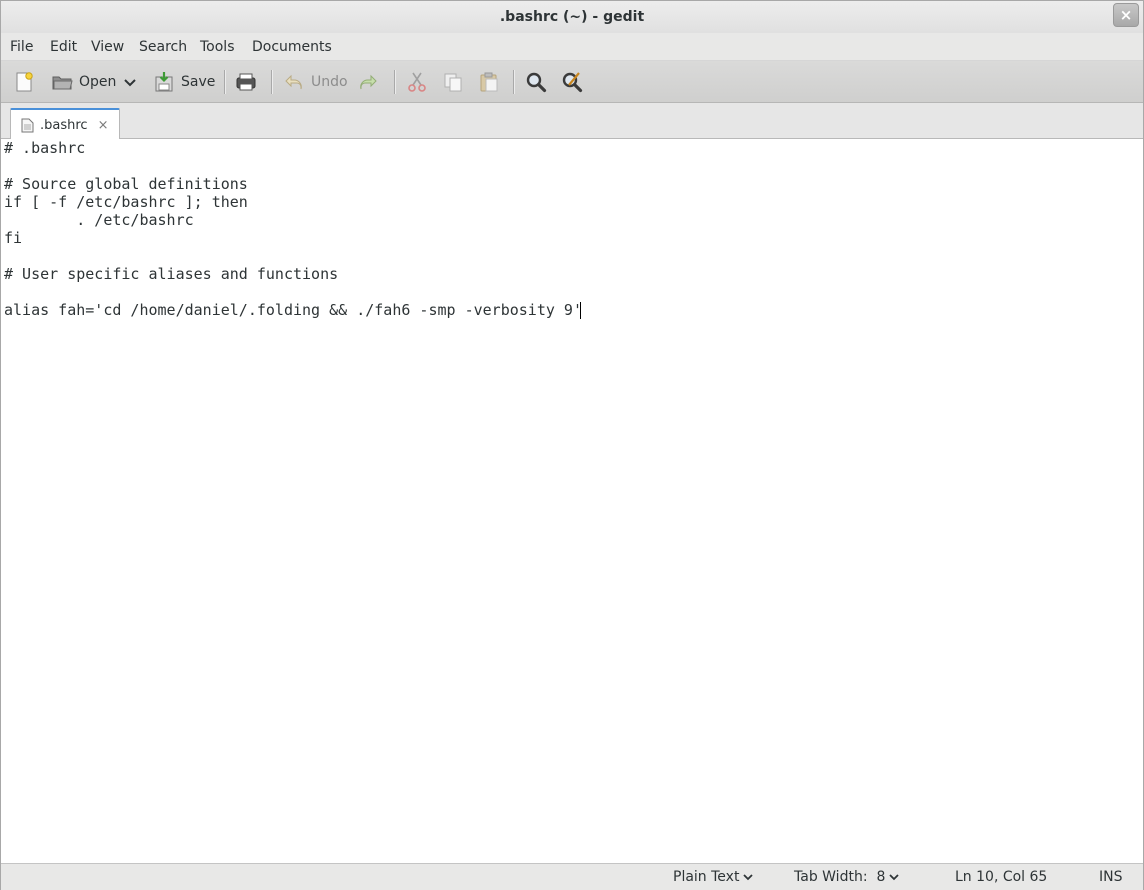  Describe the element at coordinates (217, 47) in the screenshot. I see `menu-tools: Tools` at that location.